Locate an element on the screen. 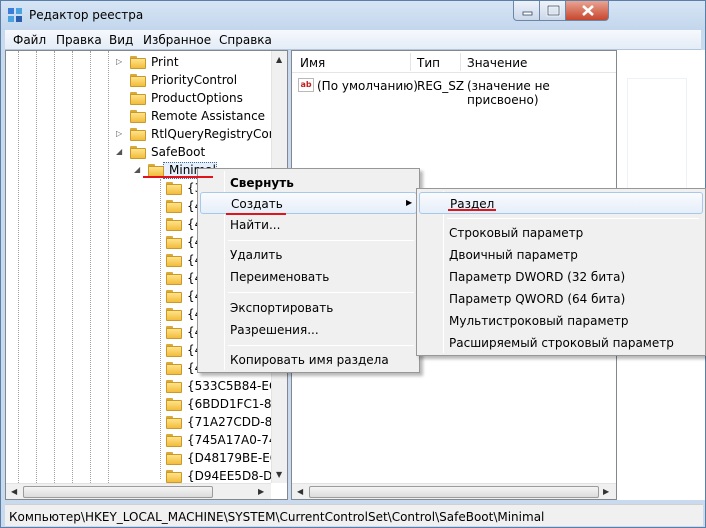 The image size is (706, 528). window-title: Редактор реестра is located at coordinates (86, 15).